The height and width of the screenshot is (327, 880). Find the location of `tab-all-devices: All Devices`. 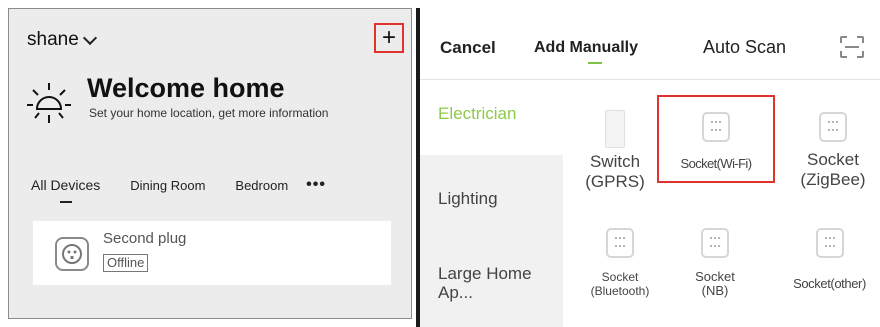

tab-all-devices: All Devices is located at coordinates (65, 185).